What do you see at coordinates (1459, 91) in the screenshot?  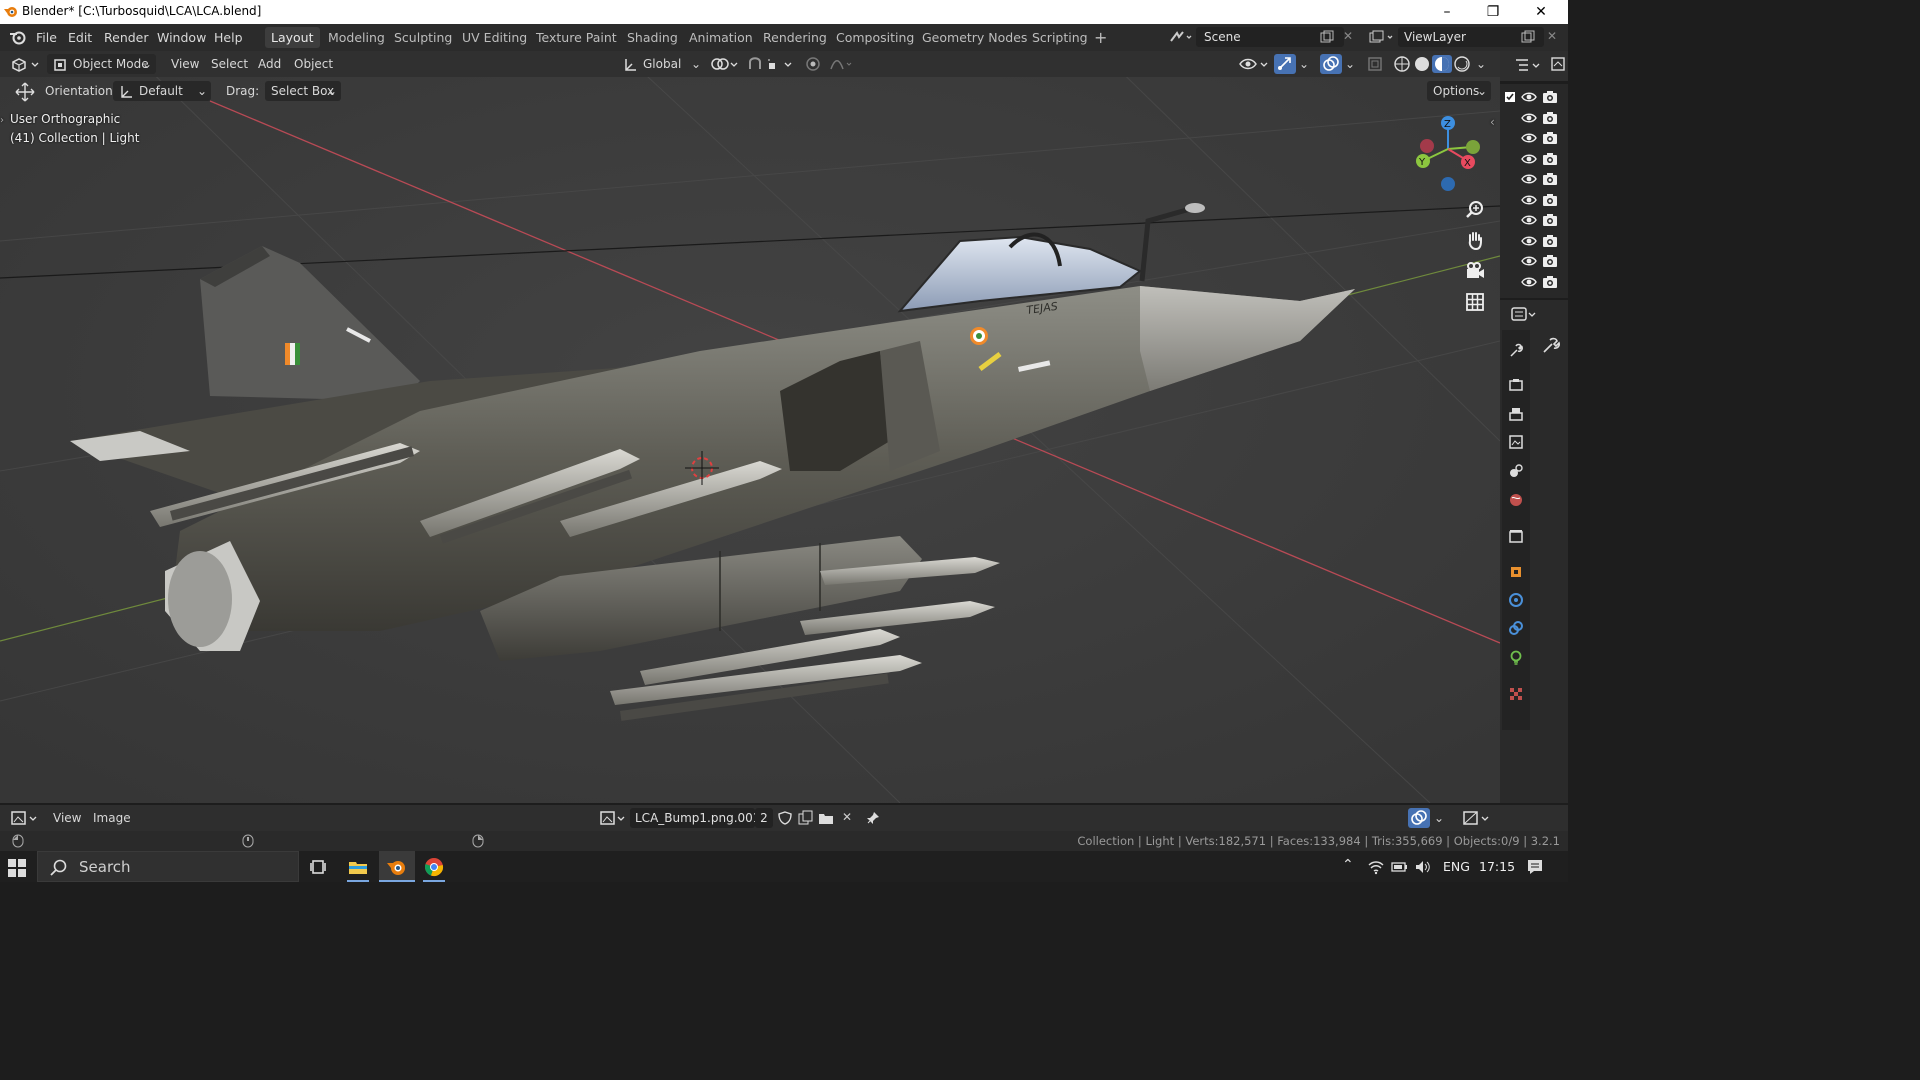 I see `options-dropdown: Options ⌄` at bounding box center [1459, 91].